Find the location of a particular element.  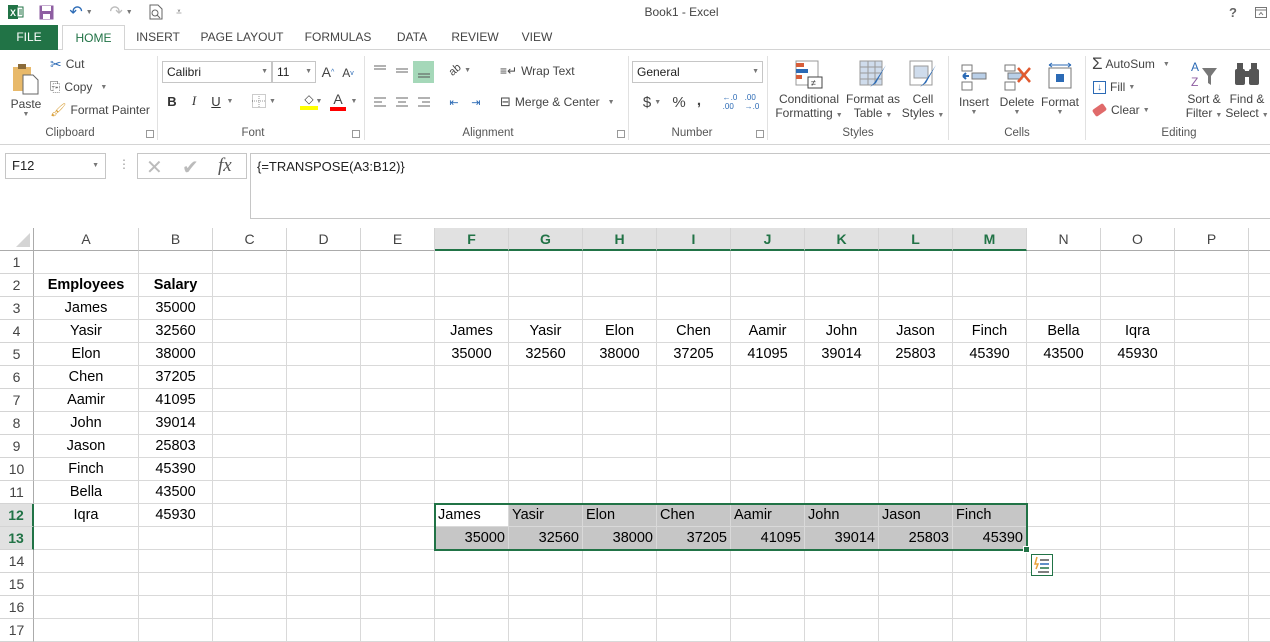

cell-c2 is located at coordinates (250, 285).